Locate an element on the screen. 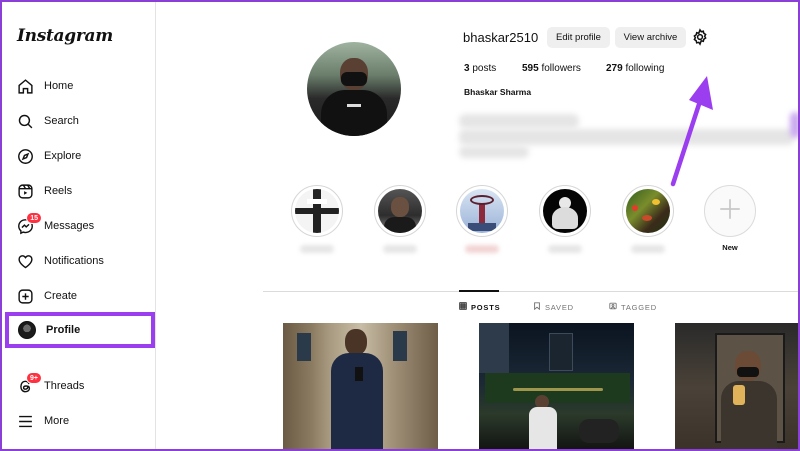  sidebar-item-notifications: Notifications is located at coordinates (80, 261).